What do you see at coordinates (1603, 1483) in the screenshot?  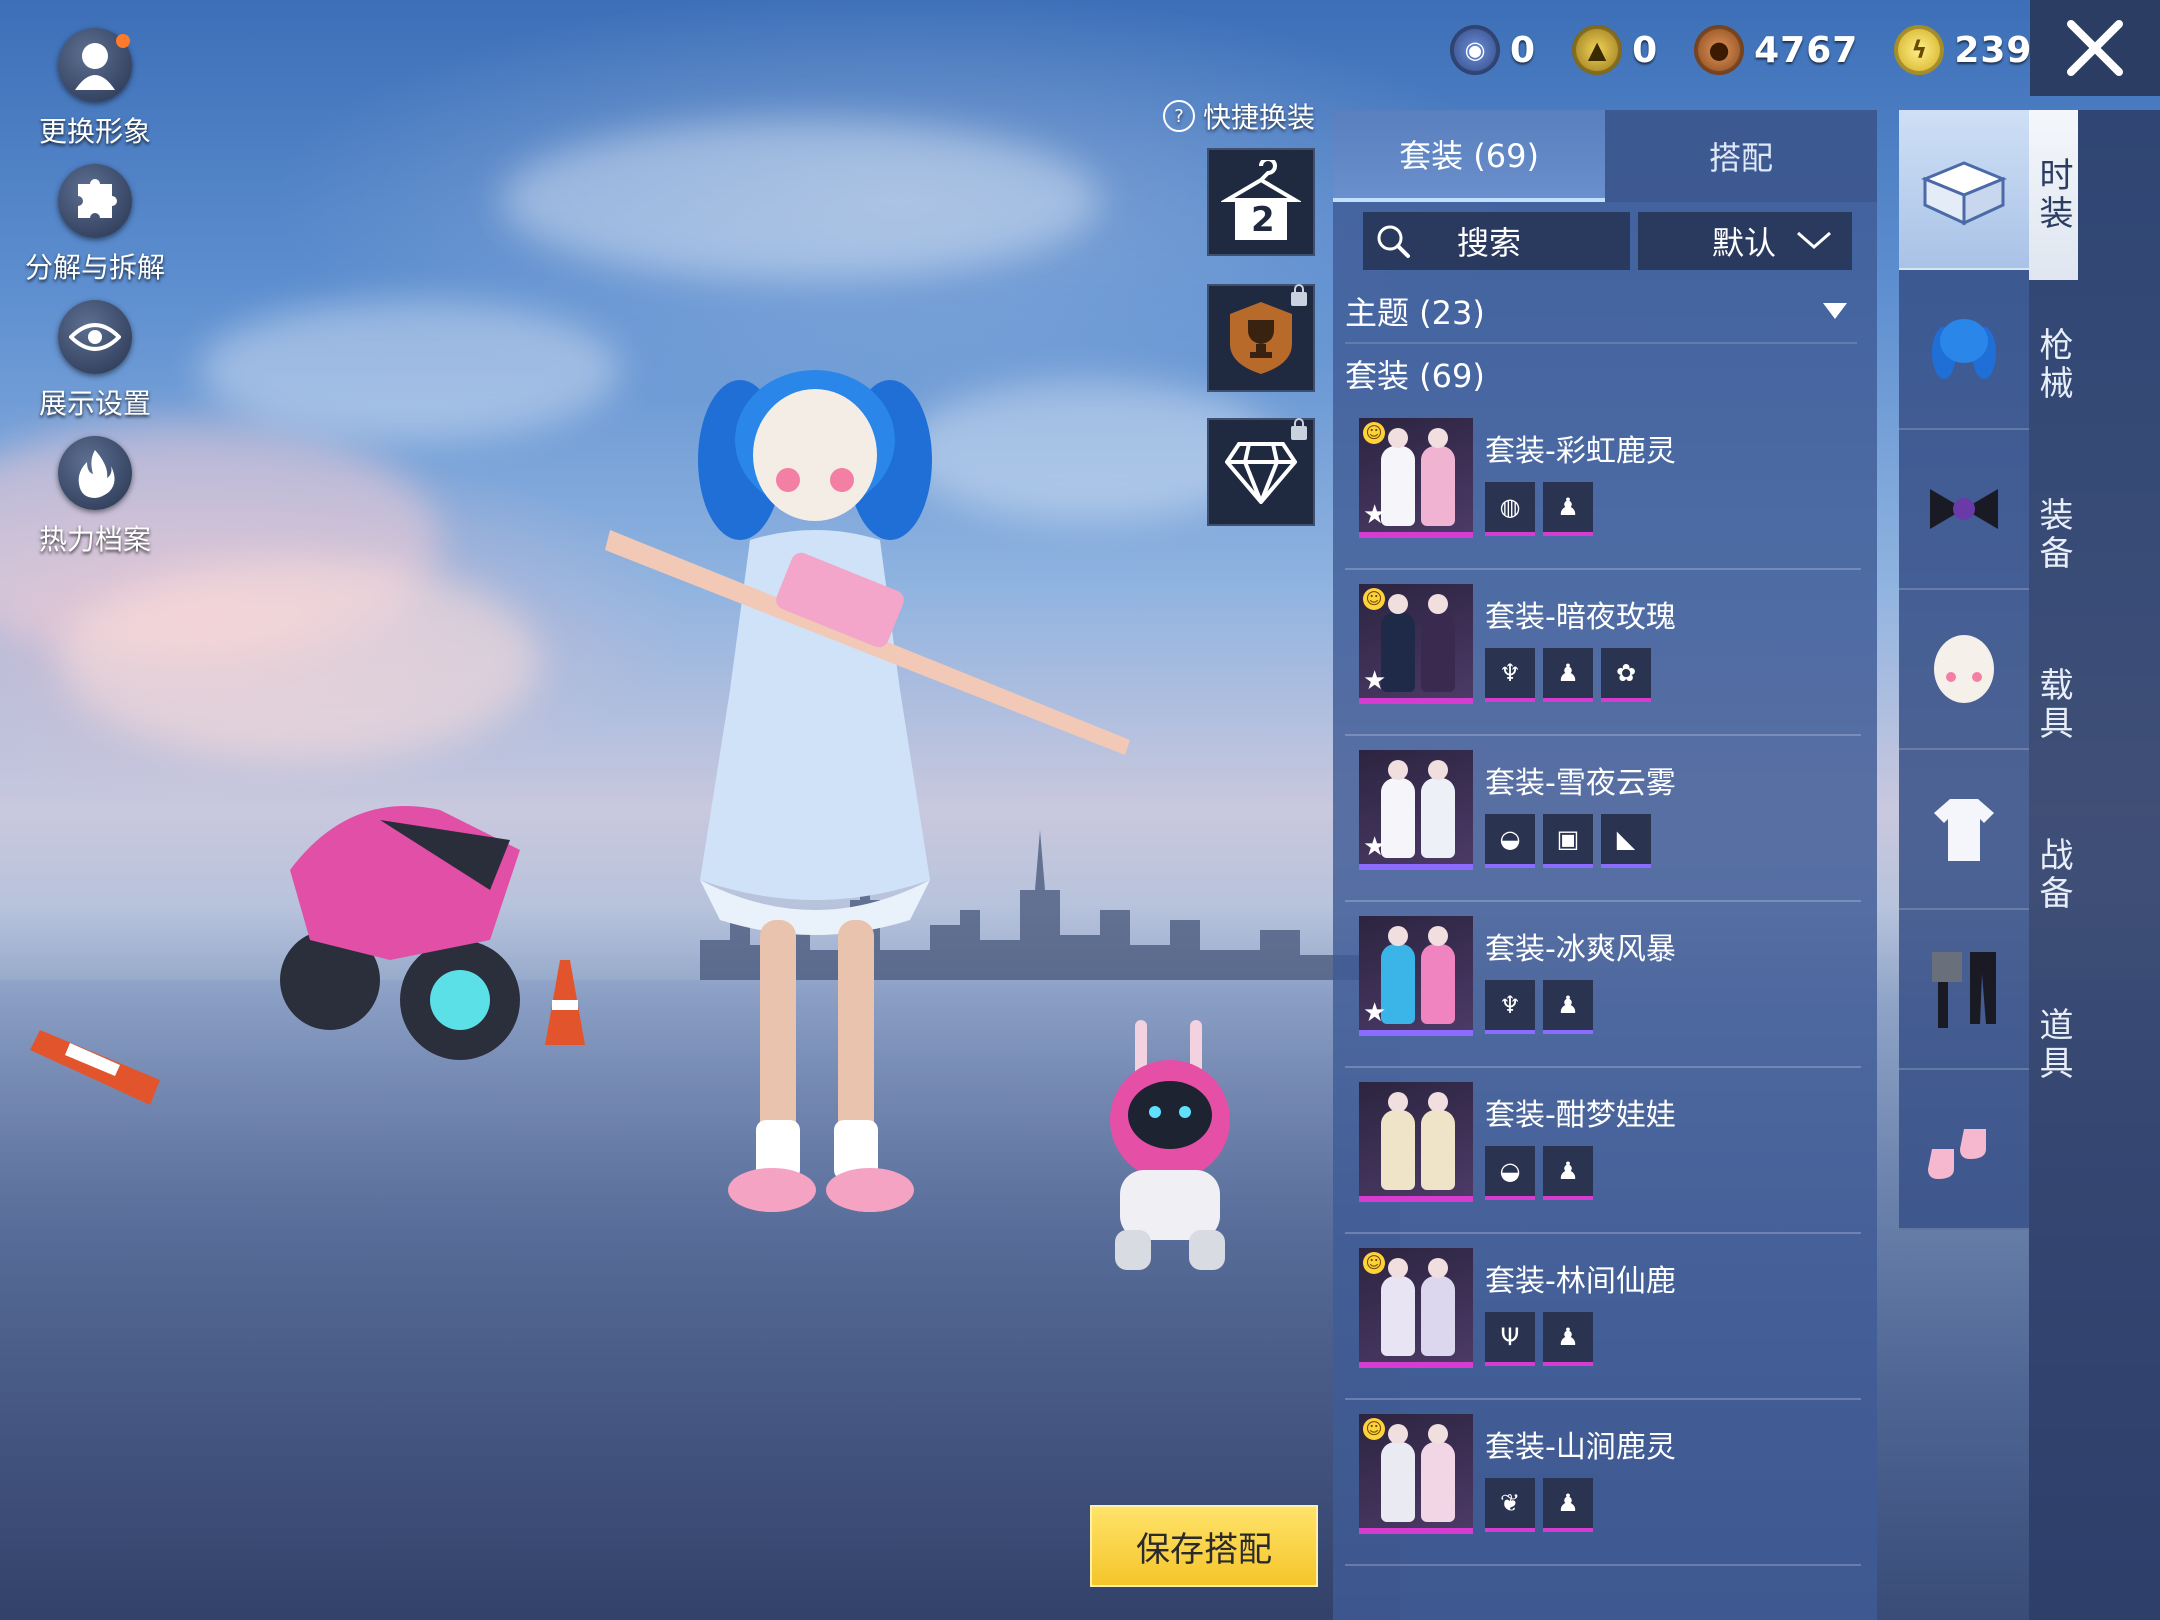 I see `outfit-item: ☺ 套装-山涧鹿灵 ❦ ♟` at bounding box center [1603, 1483].